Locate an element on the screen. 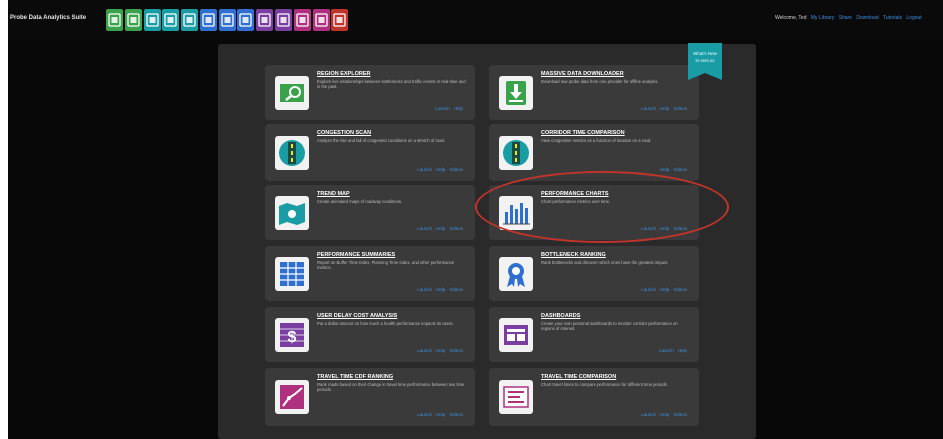  tool-card-title: TRAVEL TIME CDF RANKING is located at coordinates (355, 377).